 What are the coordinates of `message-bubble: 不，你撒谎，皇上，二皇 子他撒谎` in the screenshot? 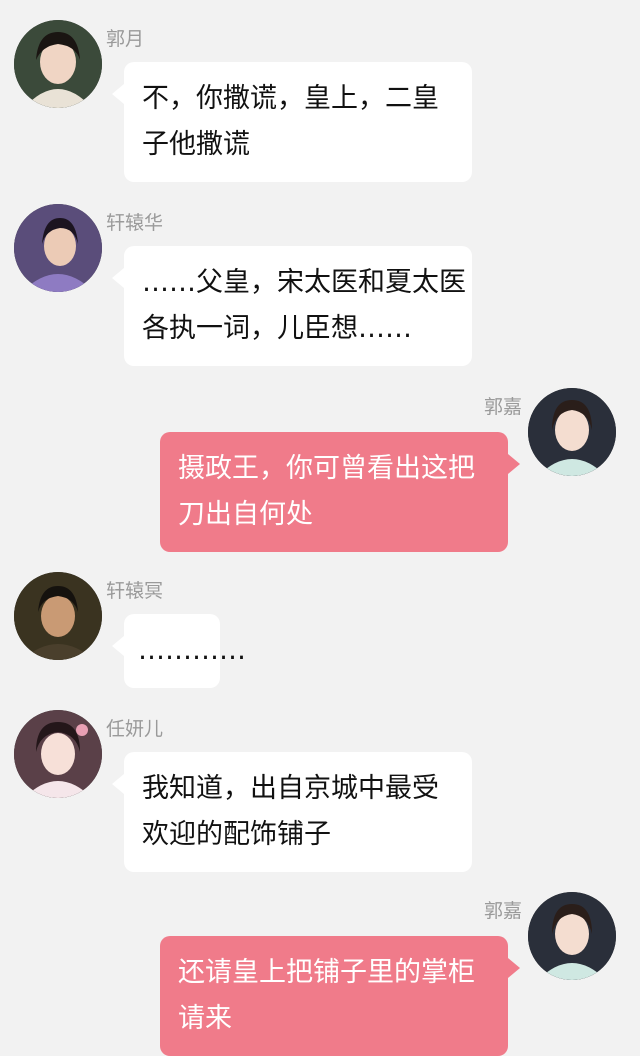 It's located at (292, 122).